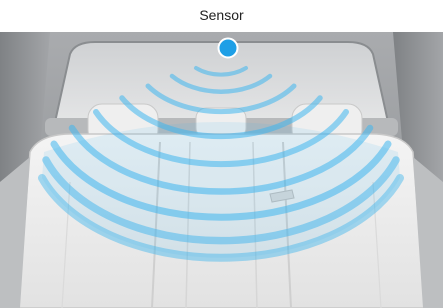 This screenshot has width=443, height=308. Describe the element at coordinates (228, 48) in the screenshot. I see `sensor-dot-icon` at that location.